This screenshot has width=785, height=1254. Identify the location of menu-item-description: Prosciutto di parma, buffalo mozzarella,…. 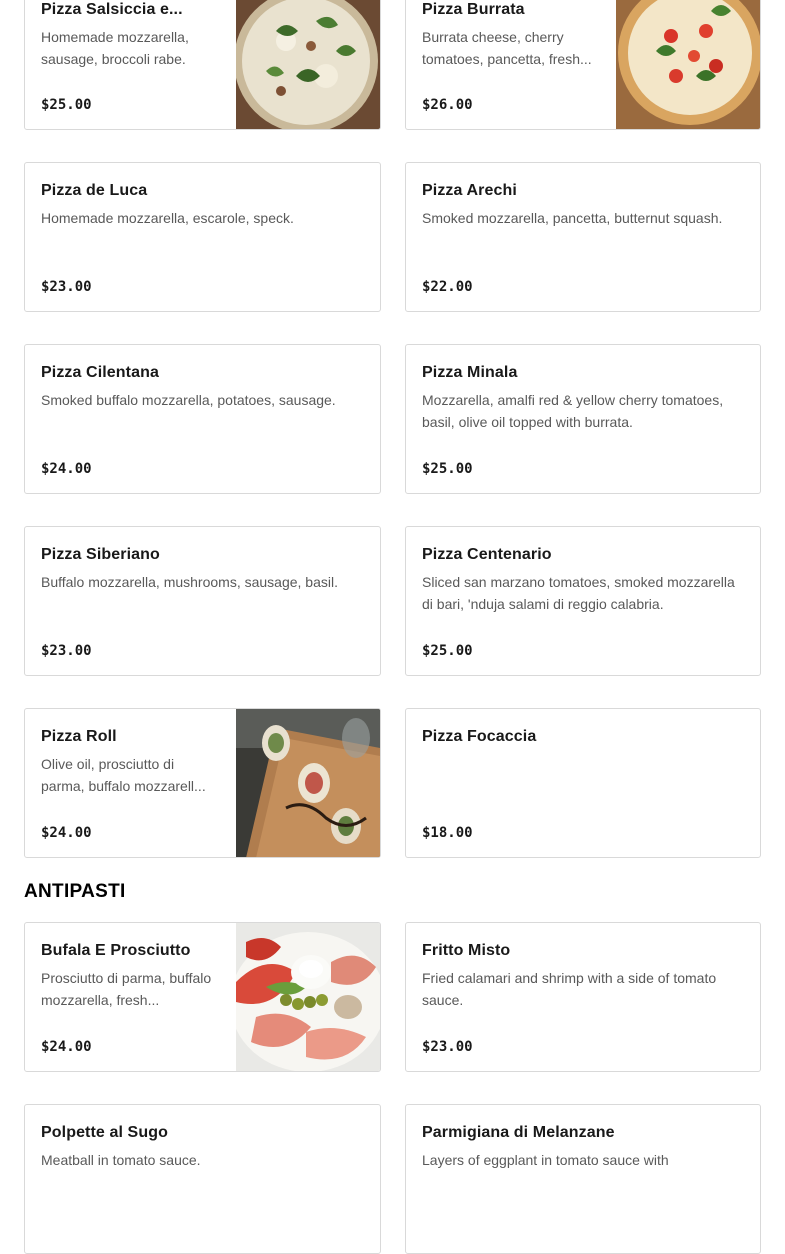
(126, 989).